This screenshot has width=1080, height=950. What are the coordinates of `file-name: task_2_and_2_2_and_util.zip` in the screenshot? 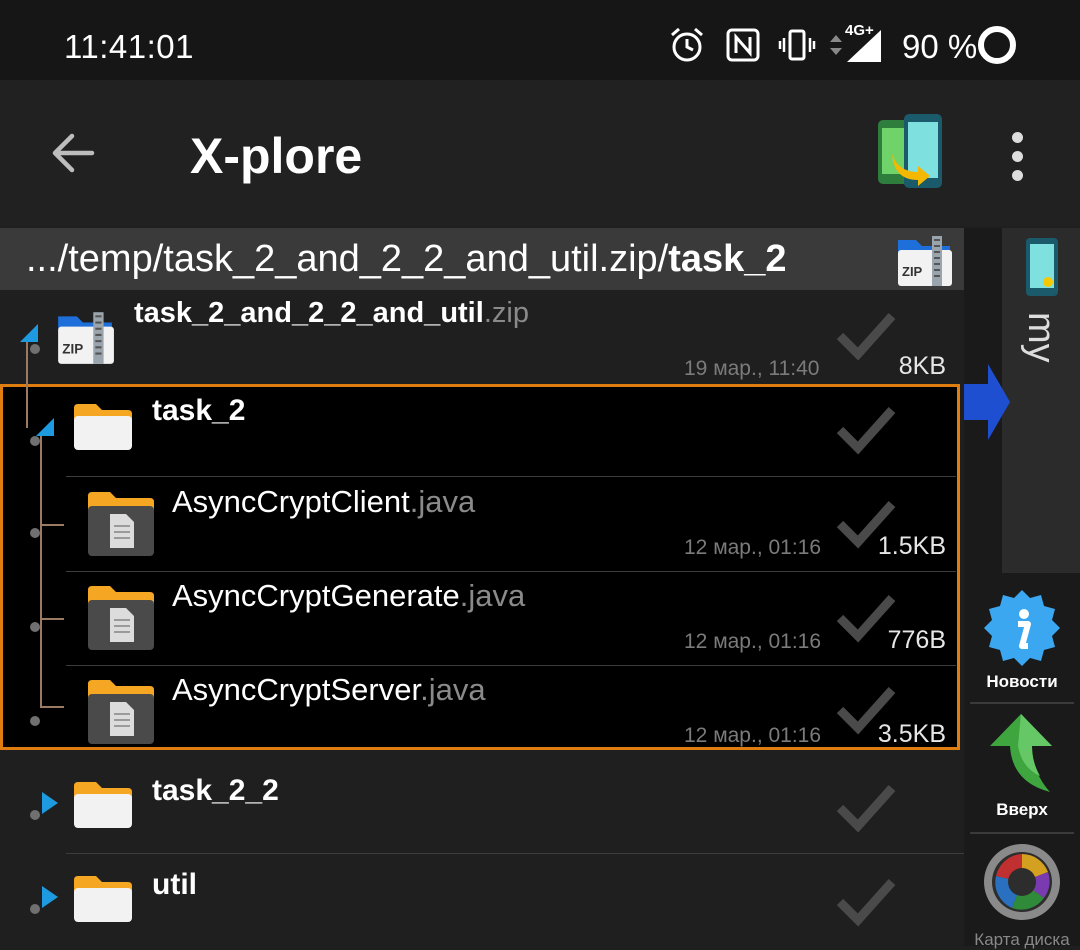 It's located at (331, 313).